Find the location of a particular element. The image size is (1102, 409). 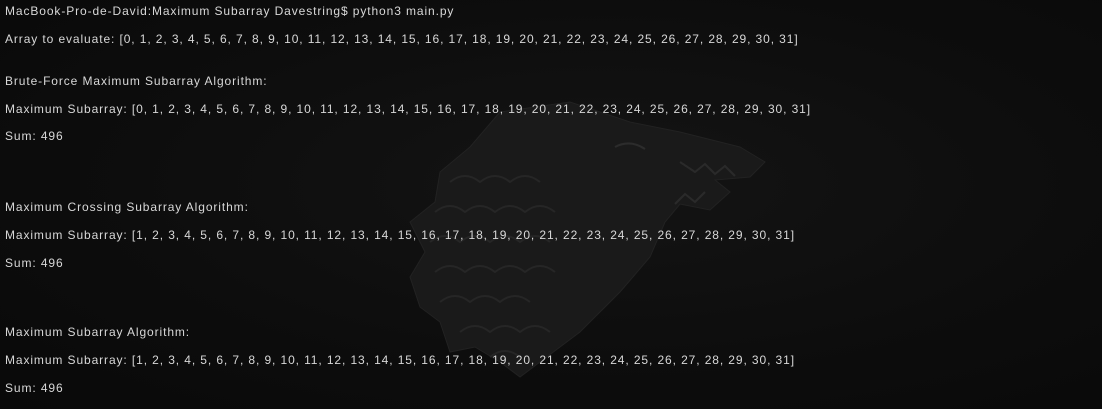

section-heading: Maximum Crossing Subarray Algorithm: is located at coordinates (127, 207).